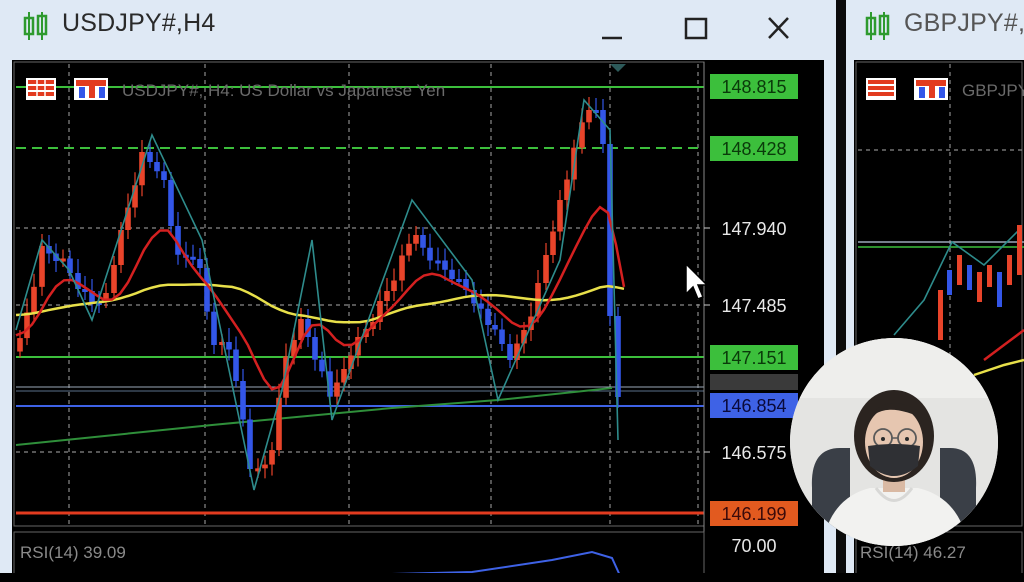 Image resolution: width=1024 pixels, height=582 pixels. I want to click on svg-text: 148.428, so click(753, 149).